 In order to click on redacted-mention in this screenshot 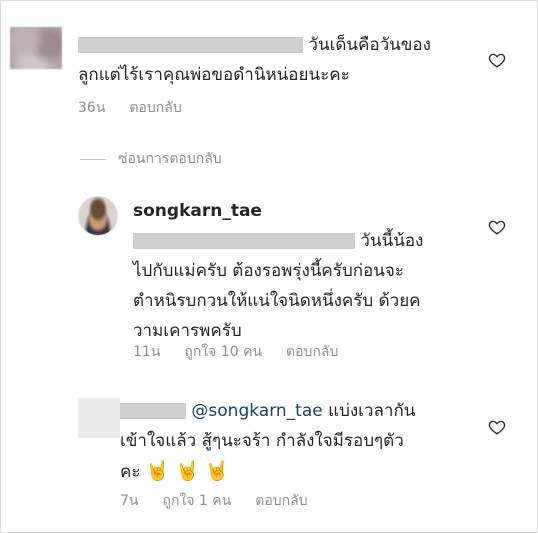, I will do `click(244, 241)`.